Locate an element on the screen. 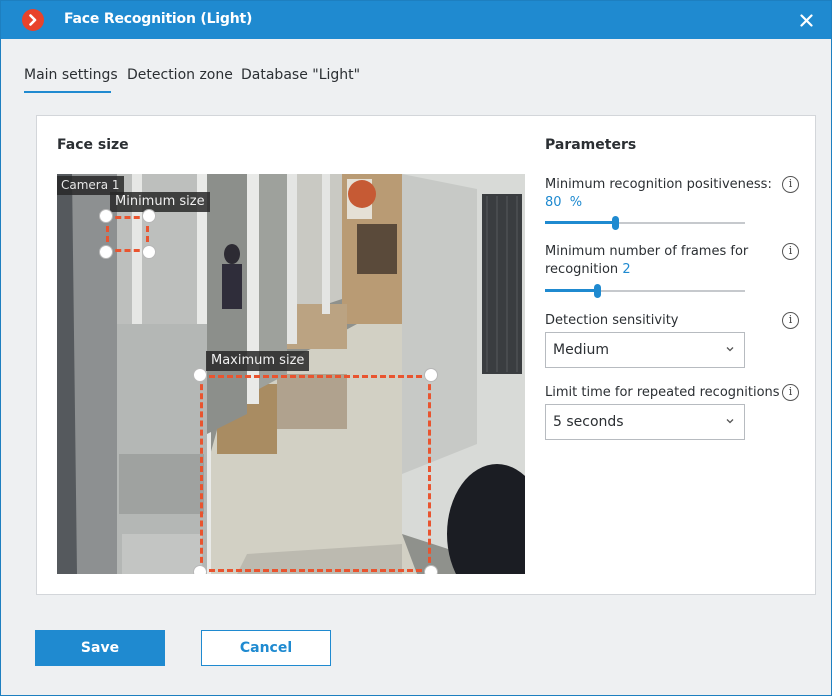 This screenshot has height=696, width=832. frames-slider is located at coordinates (645, 291).